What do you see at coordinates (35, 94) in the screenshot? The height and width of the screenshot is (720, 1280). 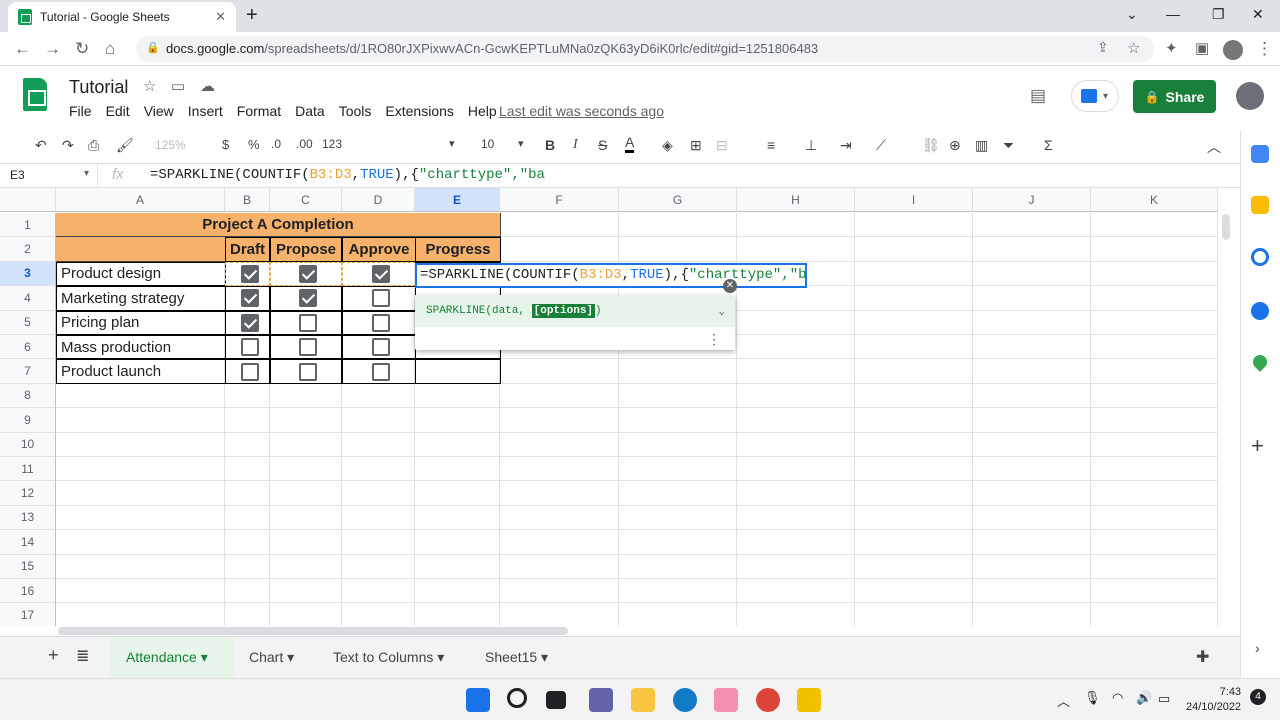 I see `sheets-logo-icon` at bounding box center [35, 94].